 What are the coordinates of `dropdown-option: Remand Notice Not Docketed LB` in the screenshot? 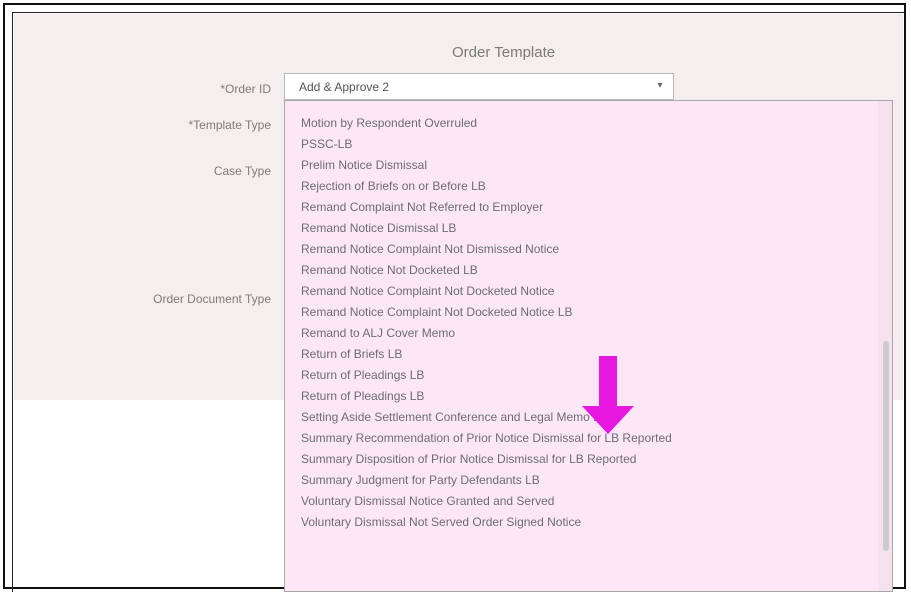 It's located at (389, 270).